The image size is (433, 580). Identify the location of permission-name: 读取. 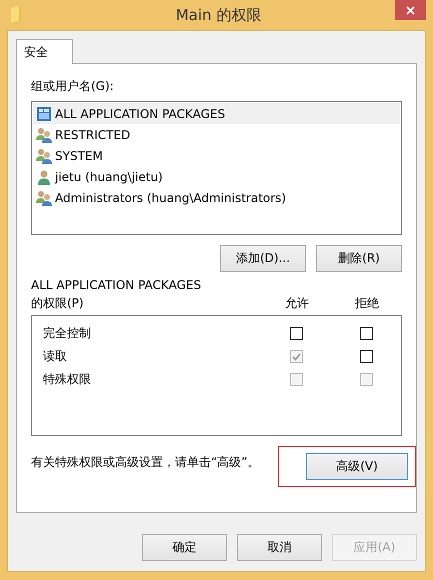
(55, 356).